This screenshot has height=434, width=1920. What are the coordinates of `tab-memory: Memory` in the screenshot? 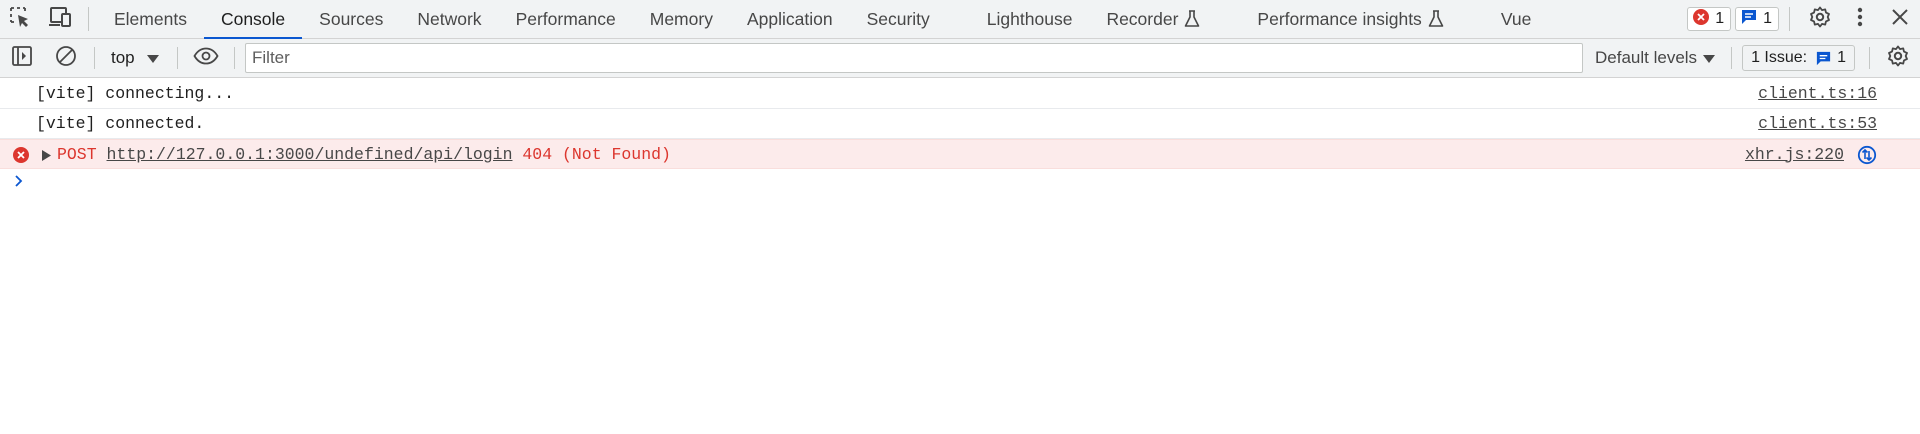 It's located at (681, 19).